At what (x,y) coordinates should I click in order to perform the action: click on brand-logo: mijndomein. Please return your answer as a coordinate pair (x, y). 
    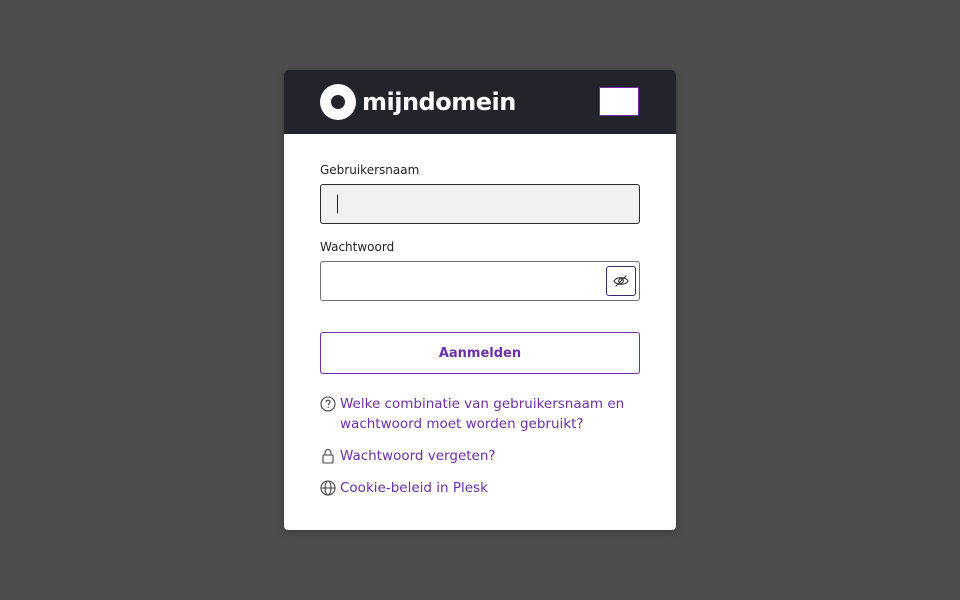
    Looking at the image, I should click on (418, 102).